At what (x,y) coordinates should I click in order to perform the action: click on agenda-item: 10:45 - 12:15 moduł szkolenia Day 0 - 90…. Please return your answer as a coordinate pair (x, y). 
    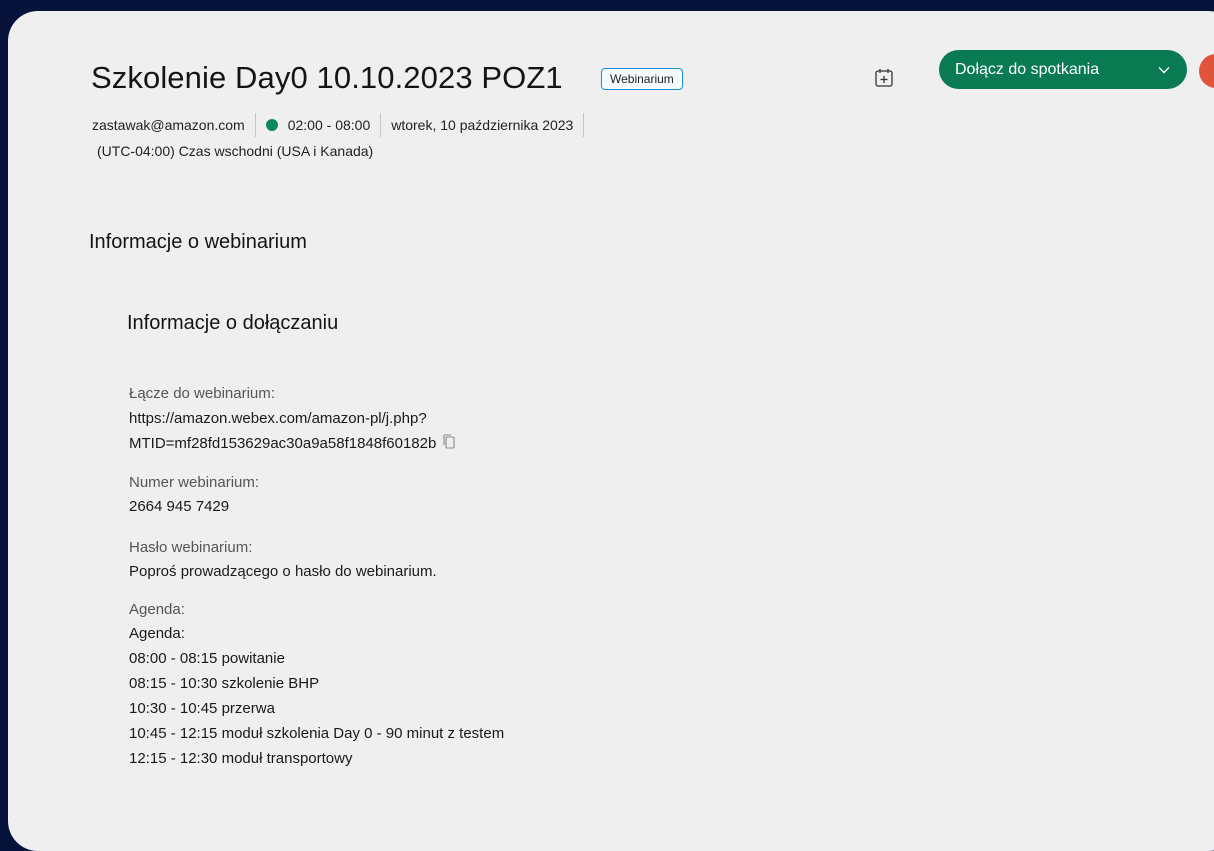
    Looking at the image, I should click on (317, 733).